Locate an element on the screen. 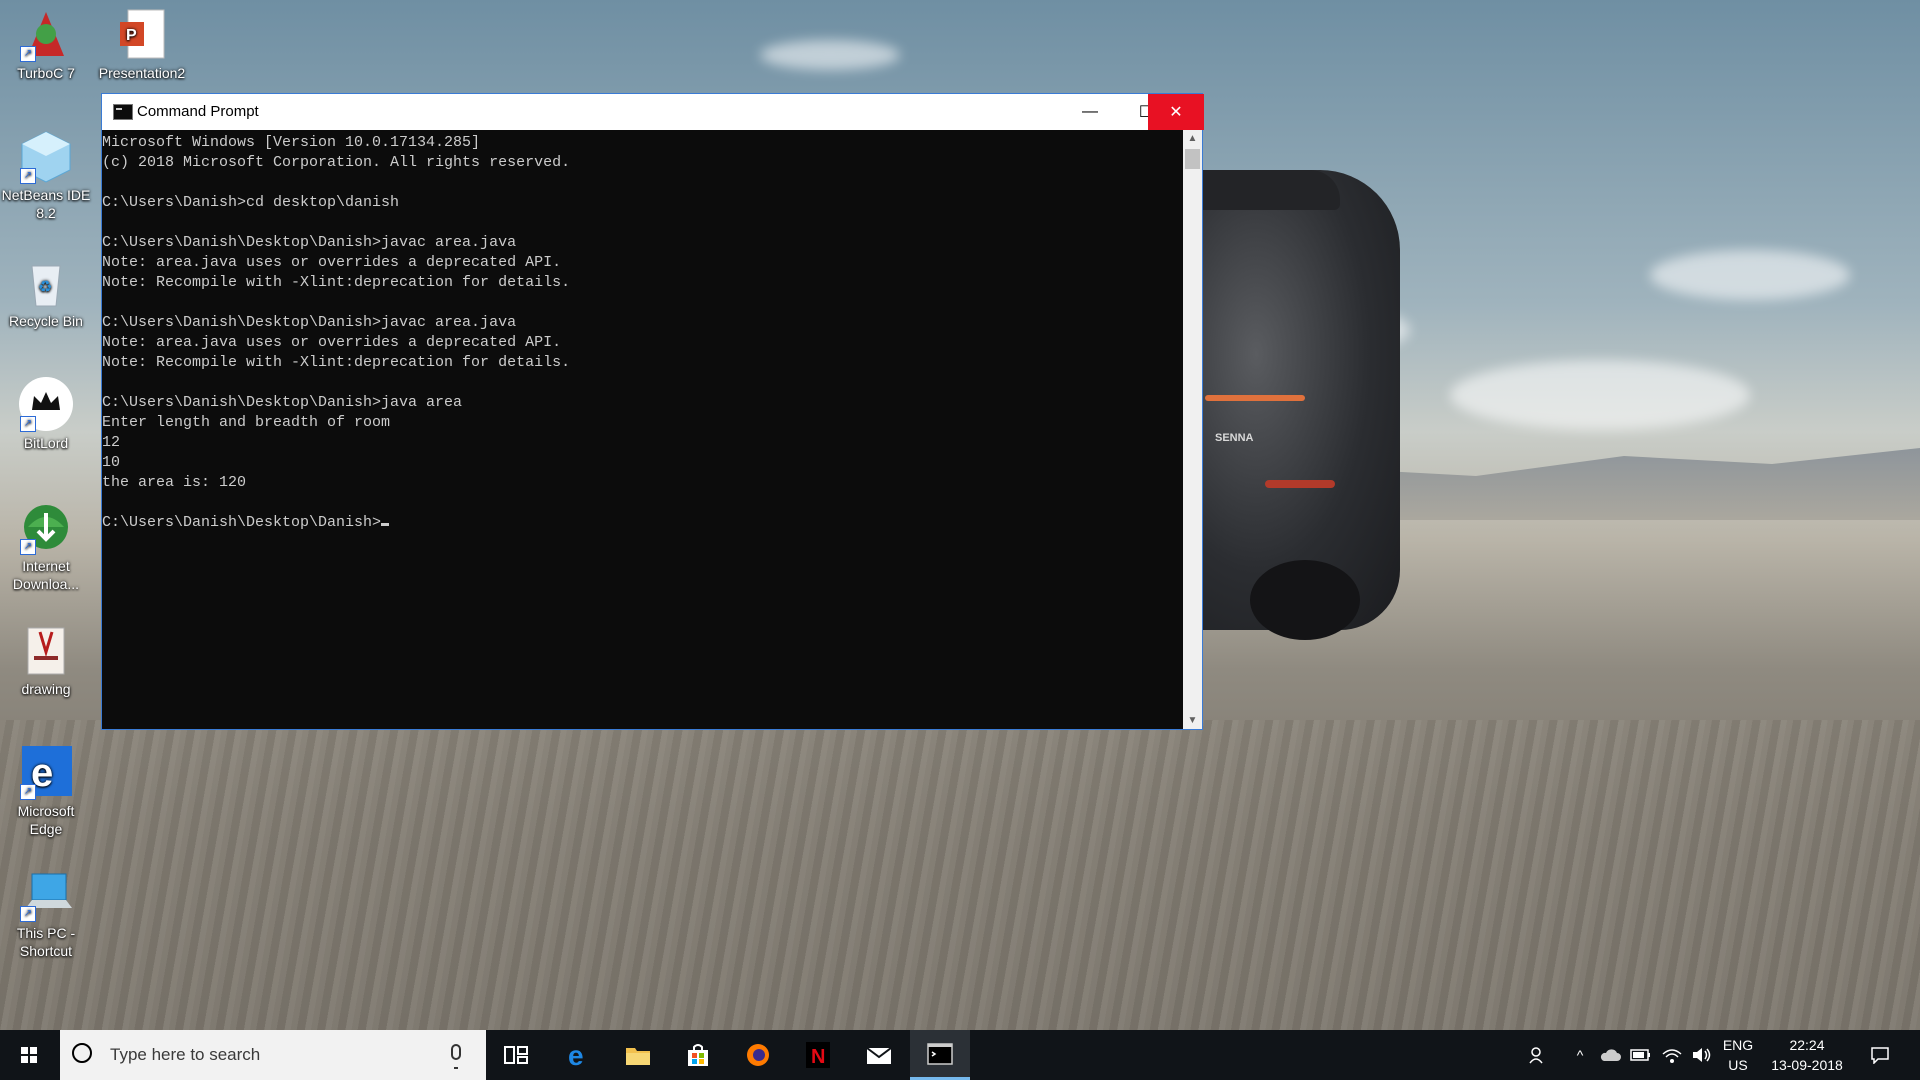 Image resolution: width=1920 pixels, height=1080 pixels. clock: 22:24 13-09-2018 is located at coordinates (1807, 1055).